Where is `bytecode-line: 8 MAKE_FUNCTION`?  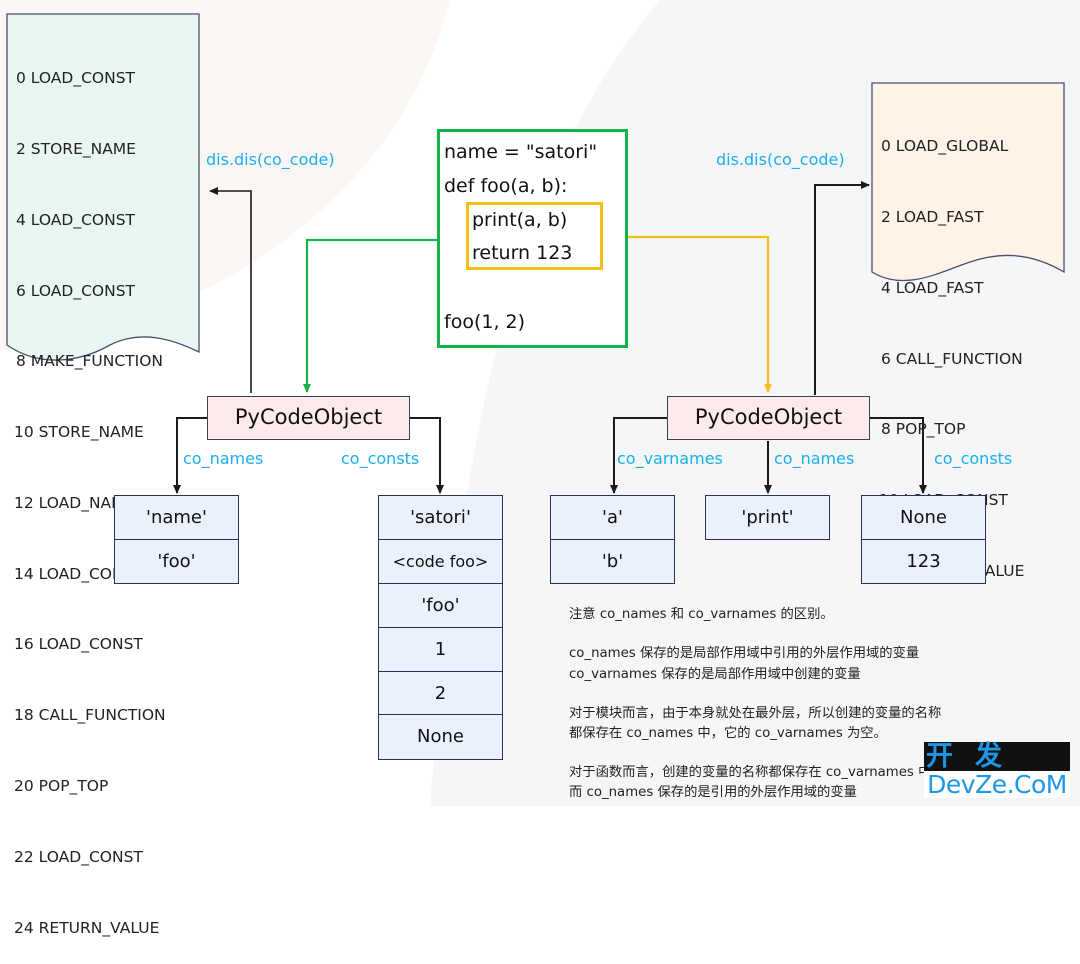 bytecode-line: 8 MAKE_FUNCTION is located at coordinates (89, 361).